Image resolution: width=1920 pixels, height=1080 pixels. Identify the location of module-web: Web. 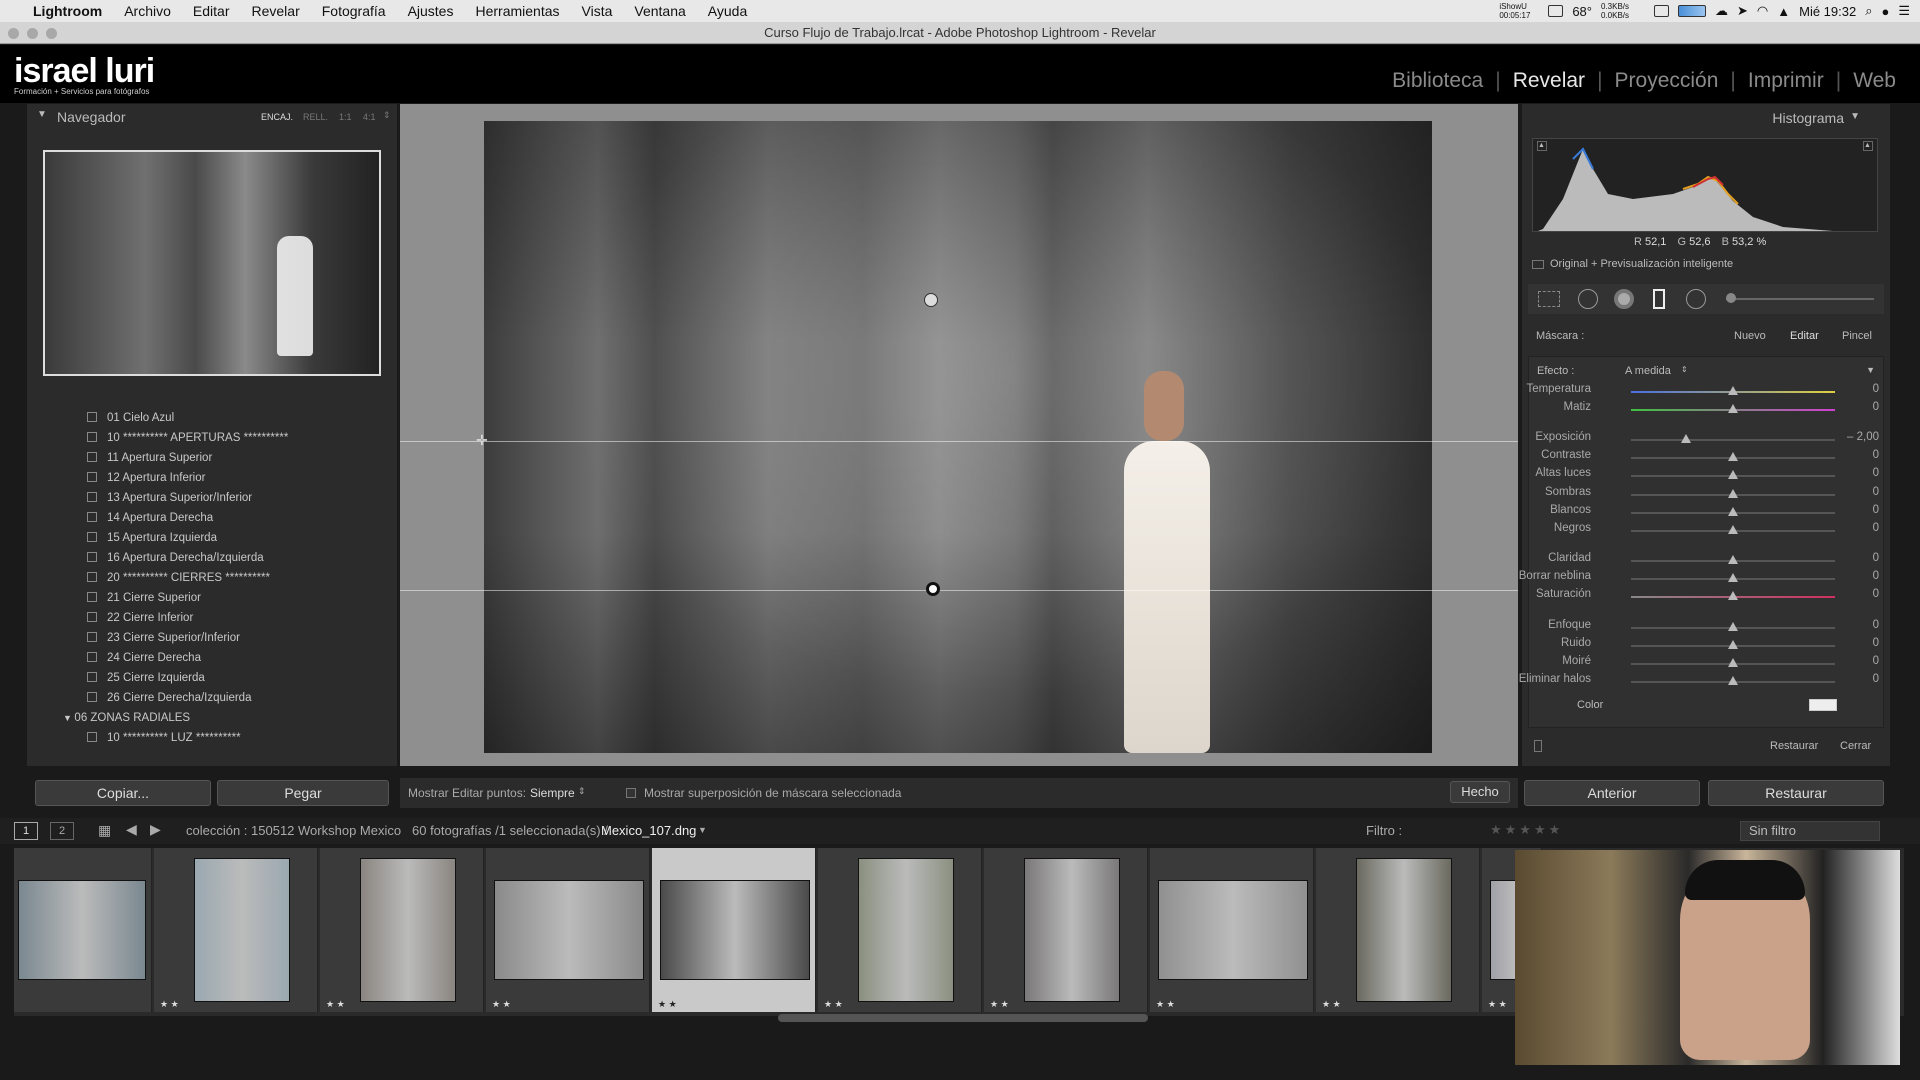
(1874, 81).